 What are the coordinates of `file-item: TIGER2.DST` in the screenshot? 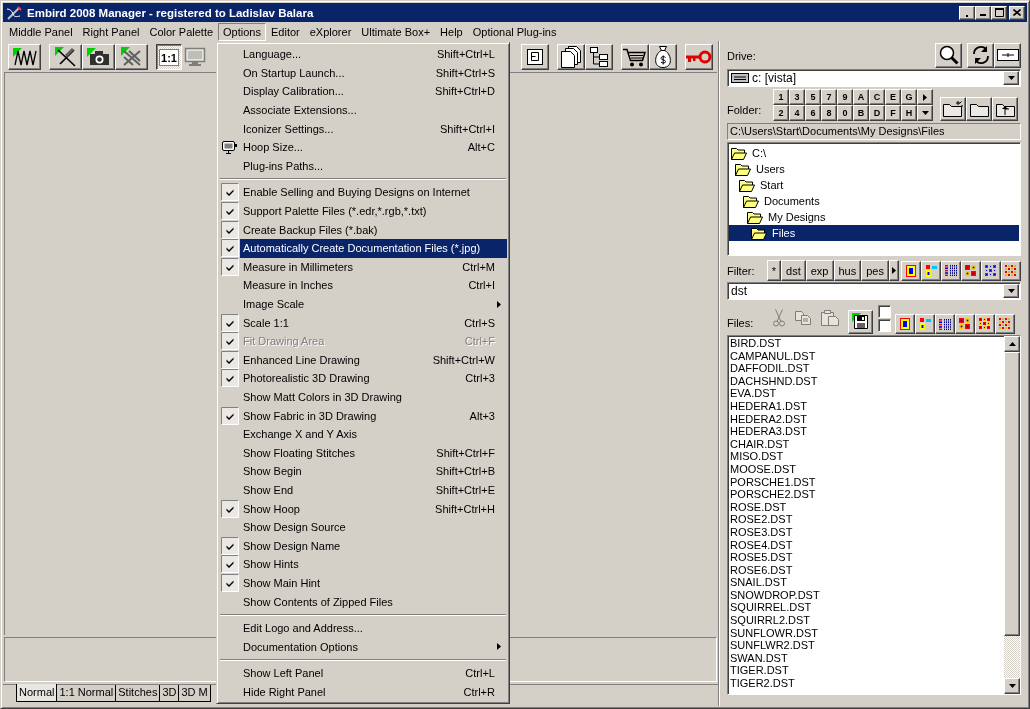 It's located at (866, 683).